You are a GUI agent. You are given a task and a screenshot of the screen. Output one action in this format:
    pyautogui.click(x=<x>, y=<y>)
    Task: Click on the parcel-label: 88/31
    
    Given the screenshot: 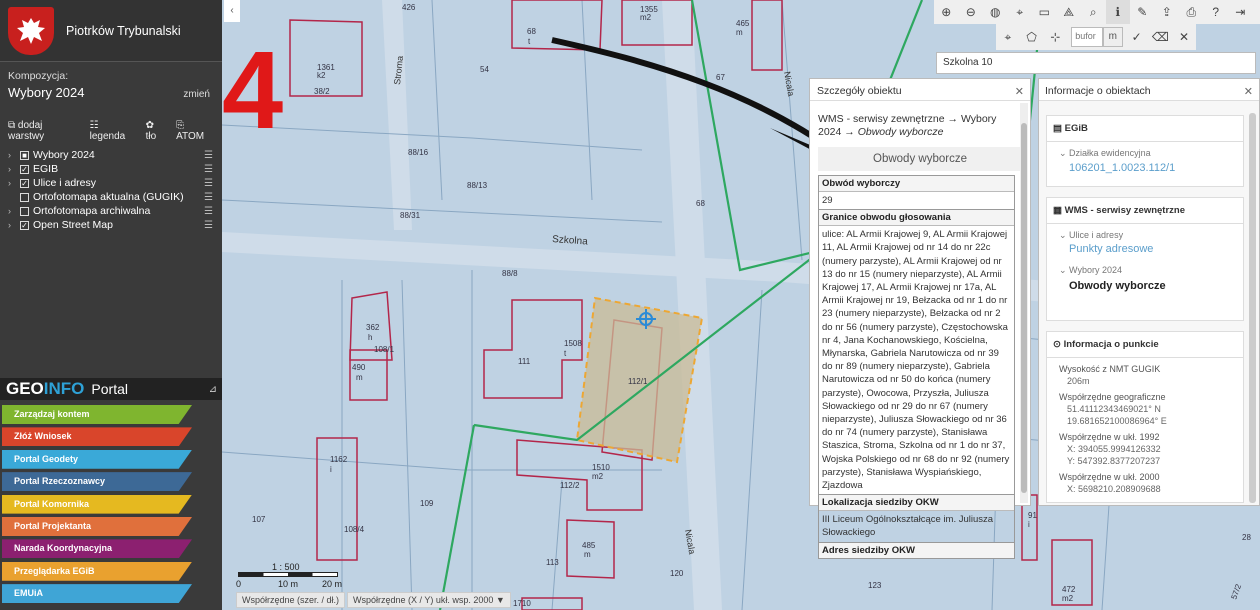 What is the action you would take?
    pyautogui.click(x=410, y=215)
    